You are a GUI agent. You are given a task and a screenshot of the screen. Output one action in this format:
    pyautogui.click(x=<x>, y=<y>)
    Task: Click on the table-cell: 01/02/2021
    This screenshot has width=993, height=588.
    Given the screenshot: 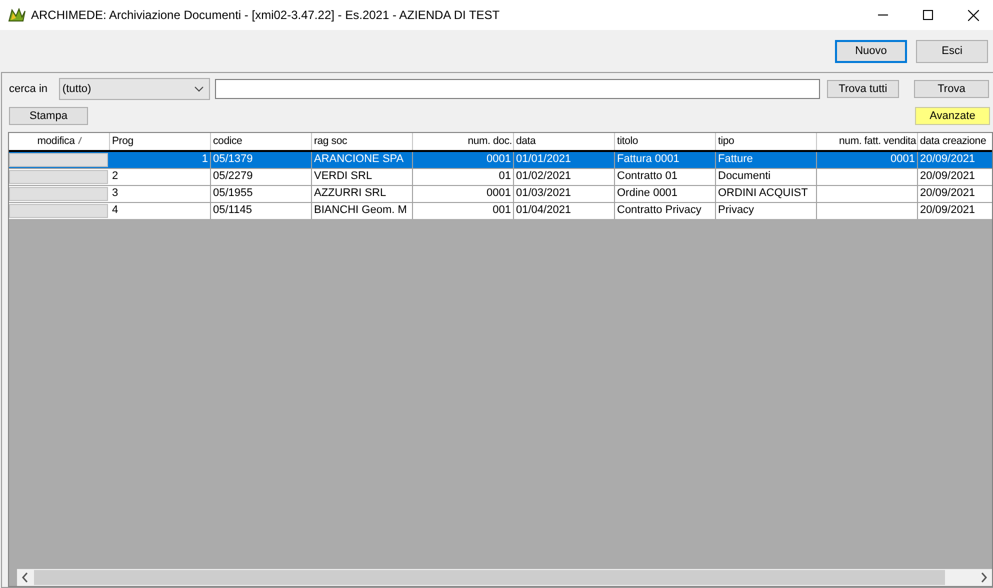 What is the action you would take?
    pyautogui.click(x=544, y=176)
    